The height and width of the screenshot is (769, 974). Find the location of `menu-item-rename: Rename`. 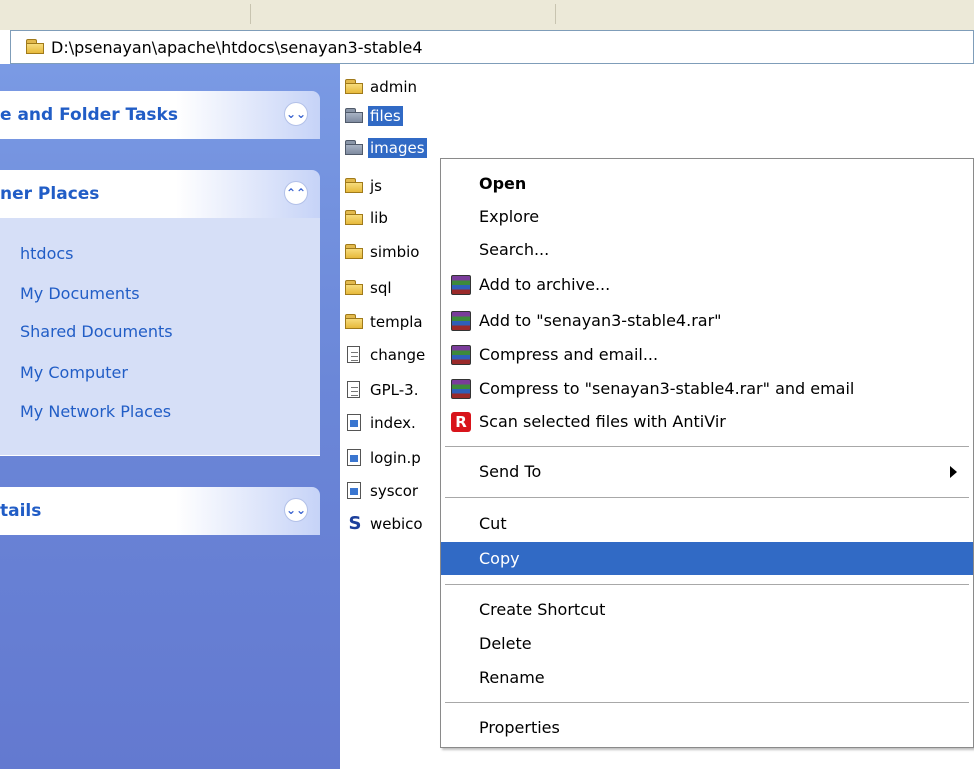

menu-item-rename: Rename is located at coordinates (707, 677).